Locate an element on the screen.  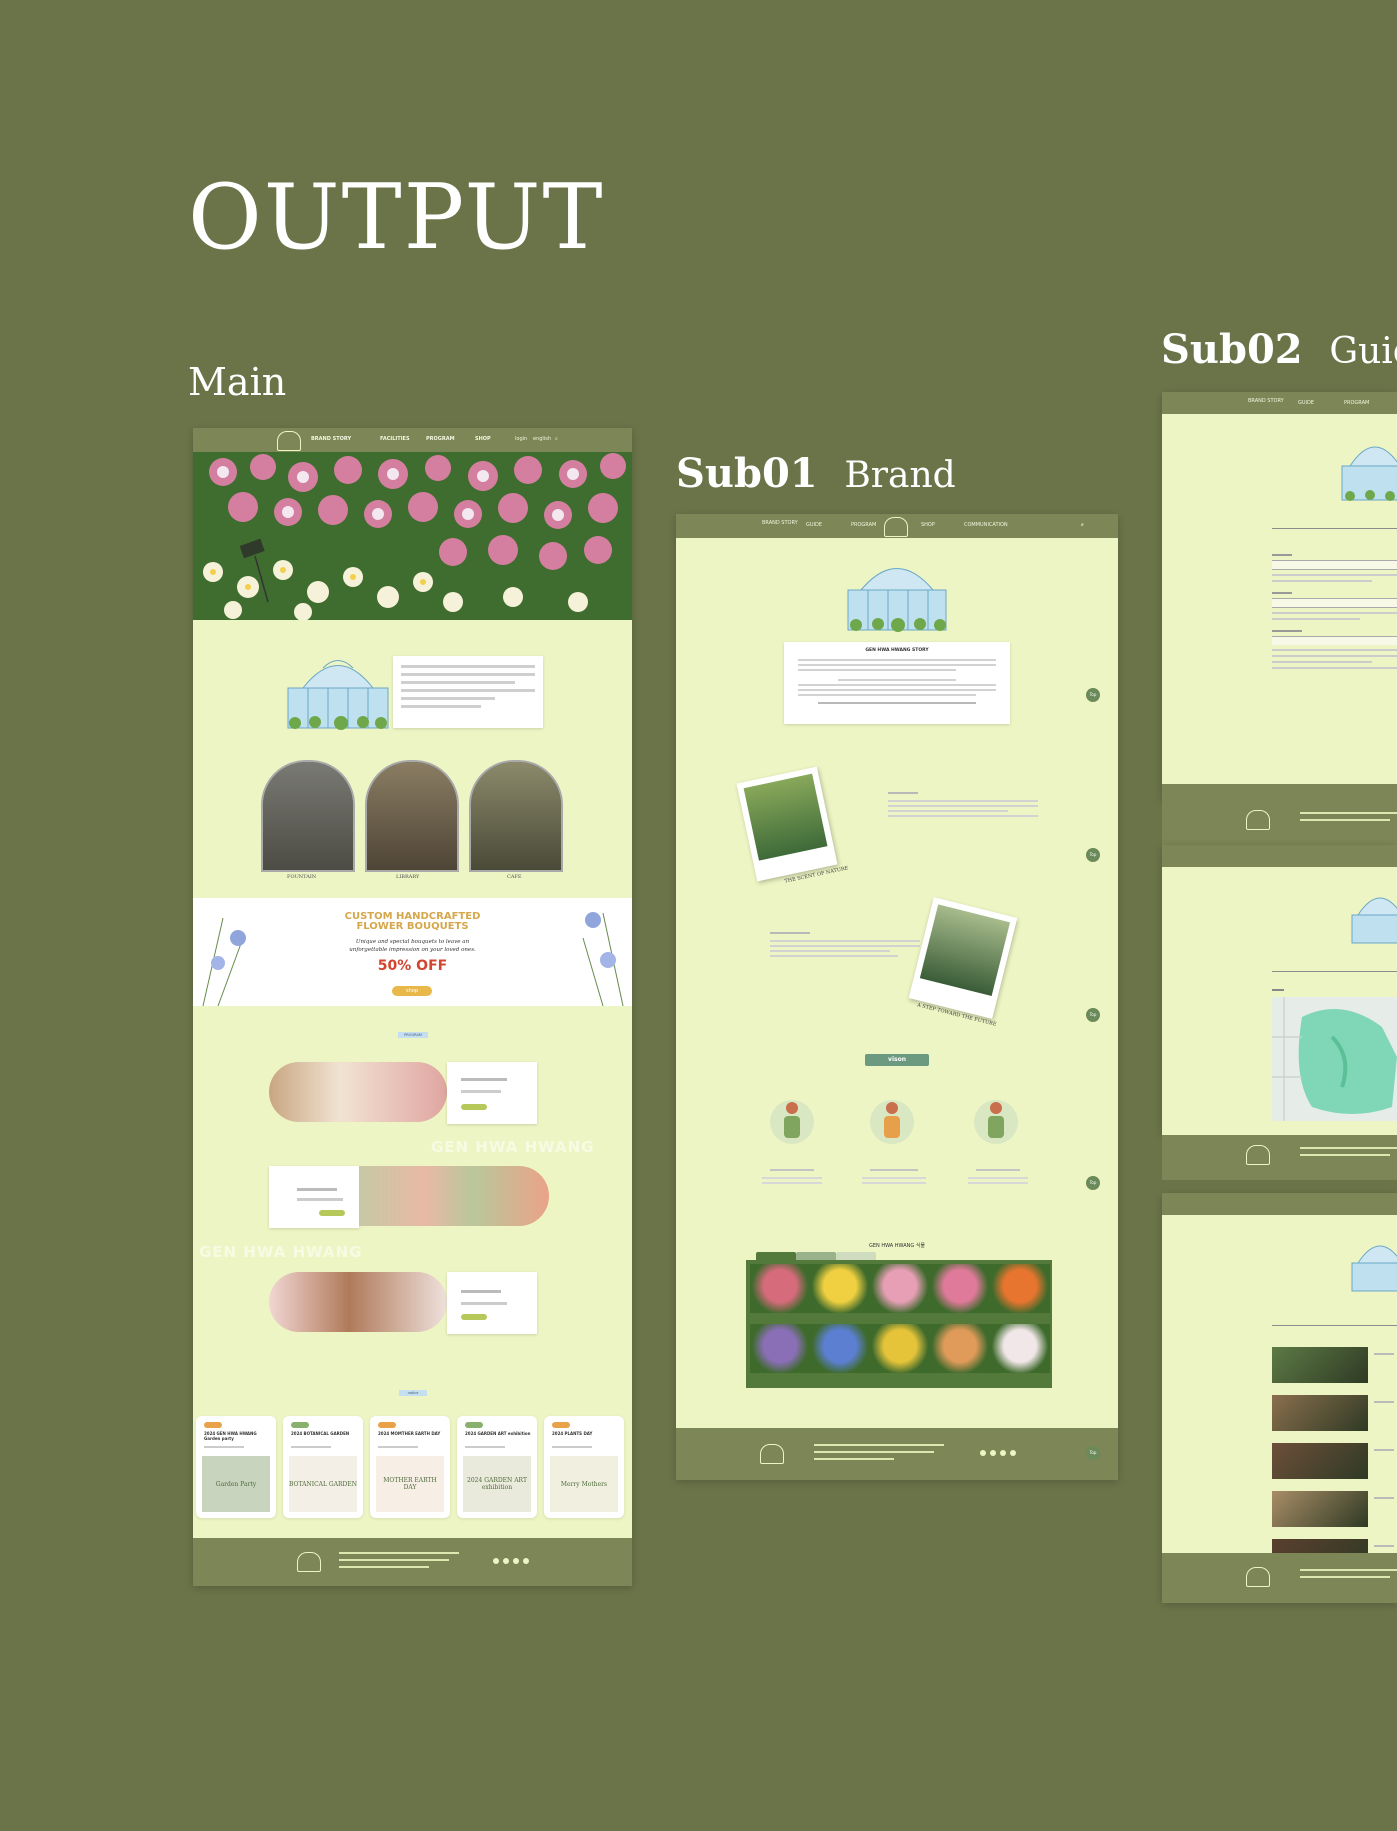
notice-card-date-line is located at coordinates (224, 1447).